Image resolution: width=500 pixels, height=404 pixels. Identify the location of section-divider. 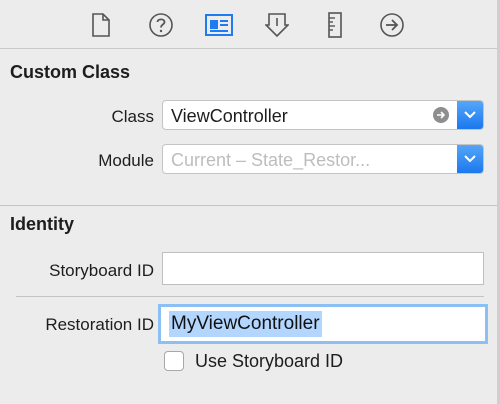
(248, 205).